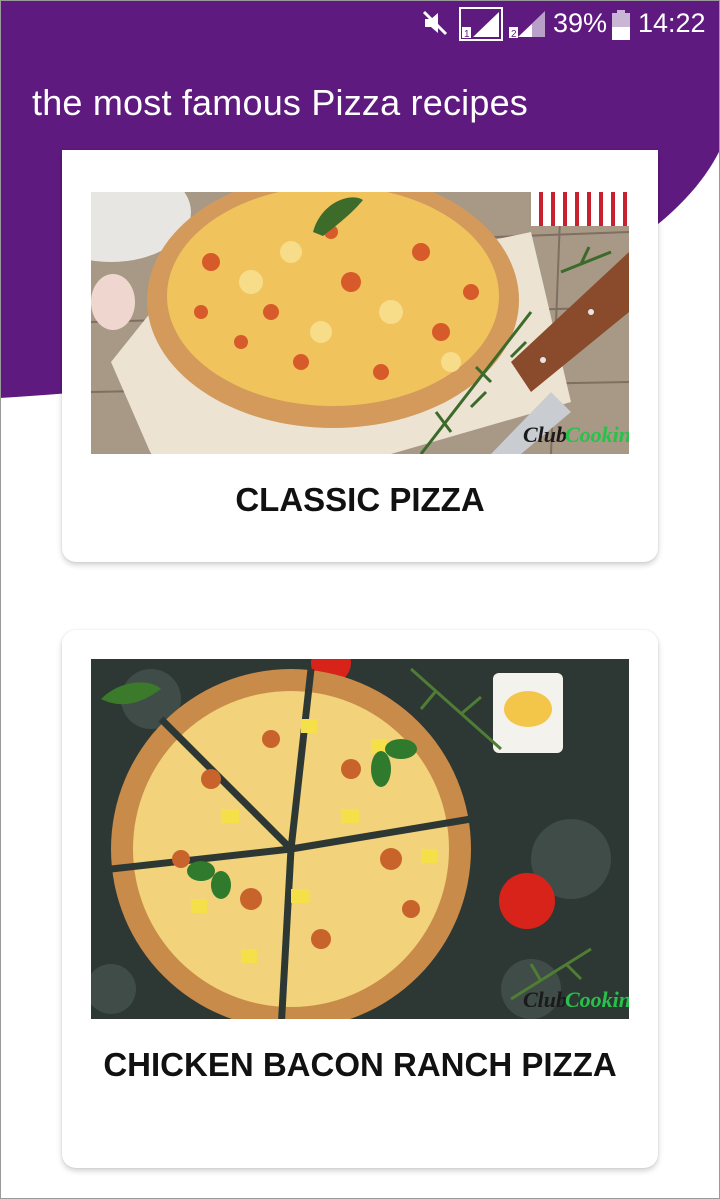 This screenshot has height=1199, width=720. I want to click on sim1-signal-icon: 1, so click(481, 27).